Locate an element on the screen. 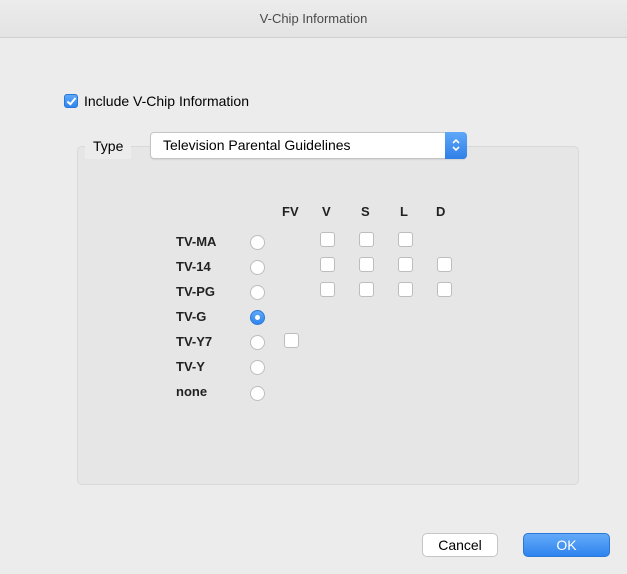  rating-label-tv-ma: TV-MA is located at coordinates (196, 241).